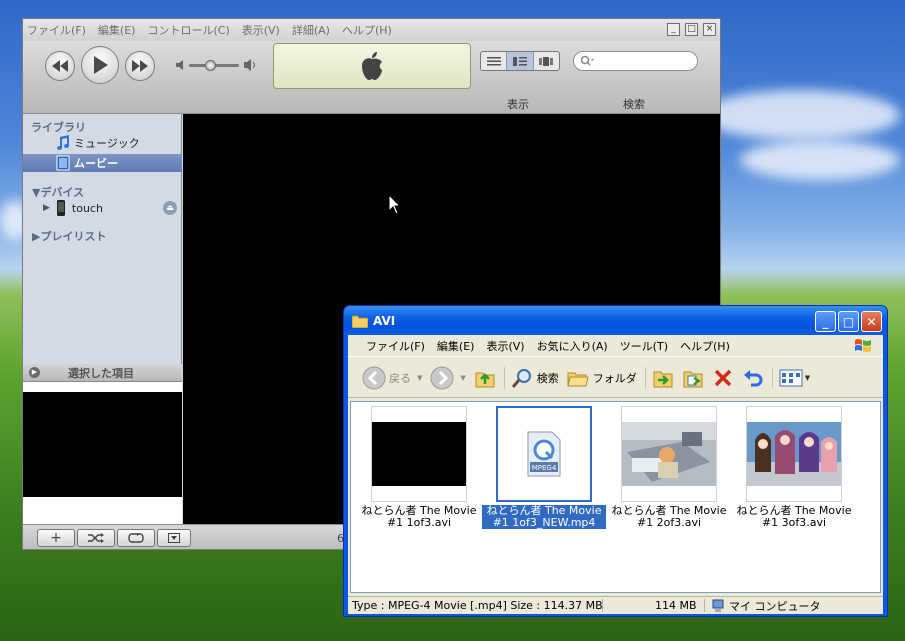 Image resolution: width=905 pixels, height=641 pixels. What do you see at coordinates (544, 517) in the screenshot?
I see `file-name: ねとらん者 The Movie #1 1of3_NEW.mp4` at bounding box center [544, 517].